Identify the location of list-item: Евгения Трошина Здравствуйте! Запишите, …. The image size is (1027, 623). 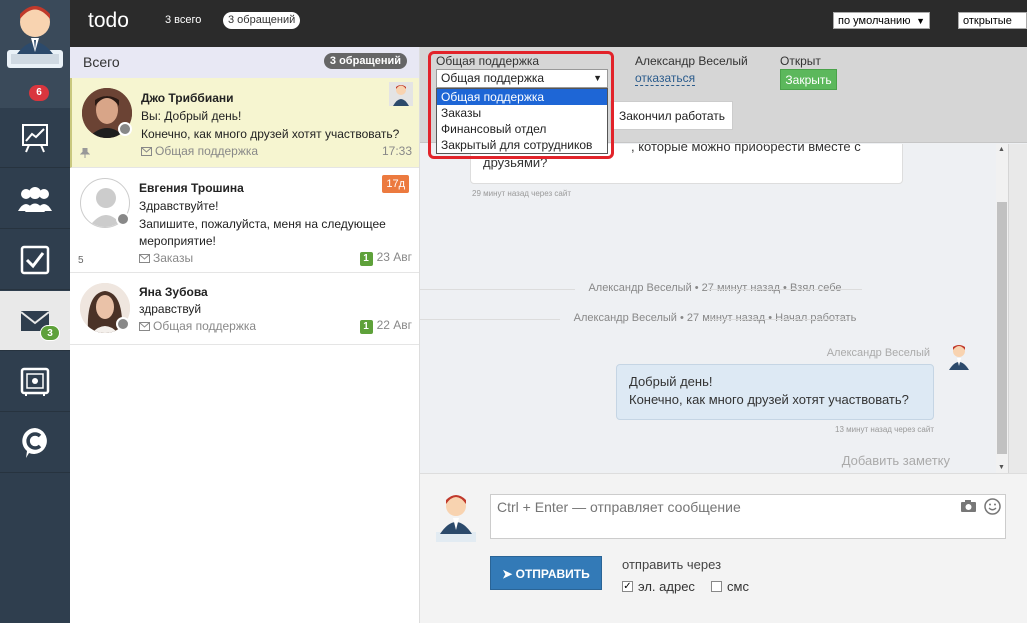
(244, 220).